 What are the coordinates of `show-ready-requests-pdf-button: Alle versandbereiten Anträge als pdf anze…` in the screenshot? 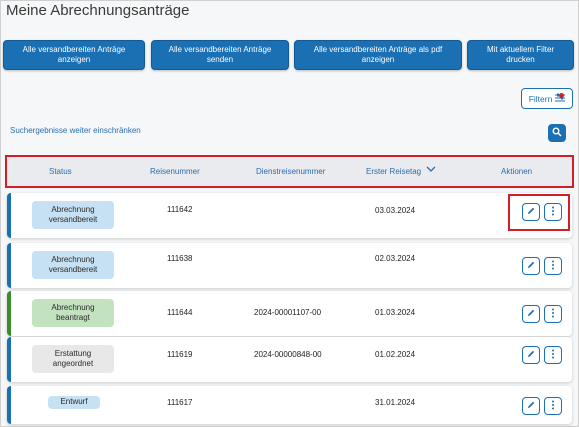 It's located at (378, 55).